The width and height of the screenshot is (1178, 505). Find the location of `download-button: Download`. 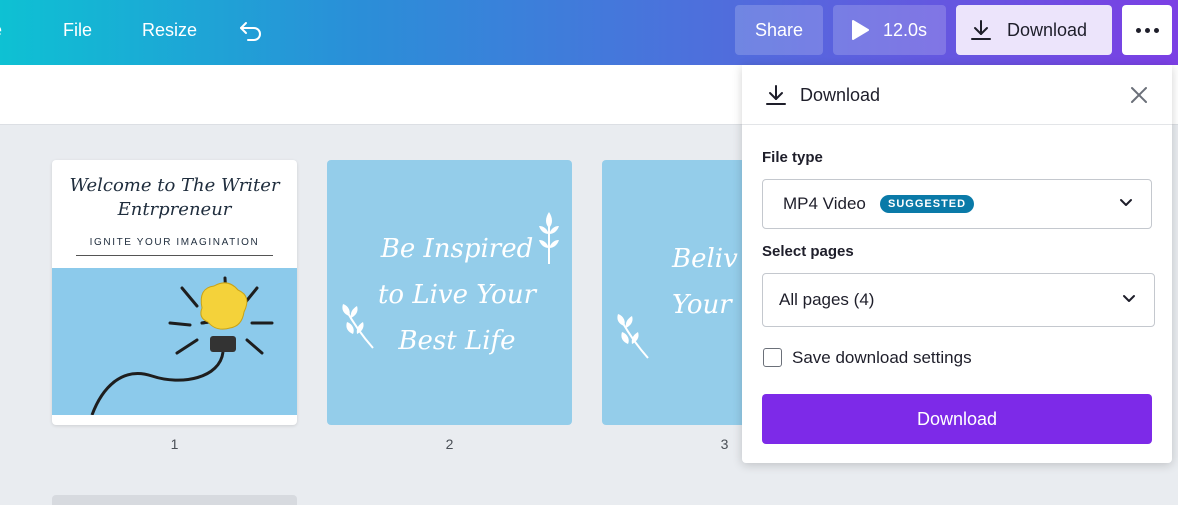

download-button: Download is located at coordinates (1034, 30).